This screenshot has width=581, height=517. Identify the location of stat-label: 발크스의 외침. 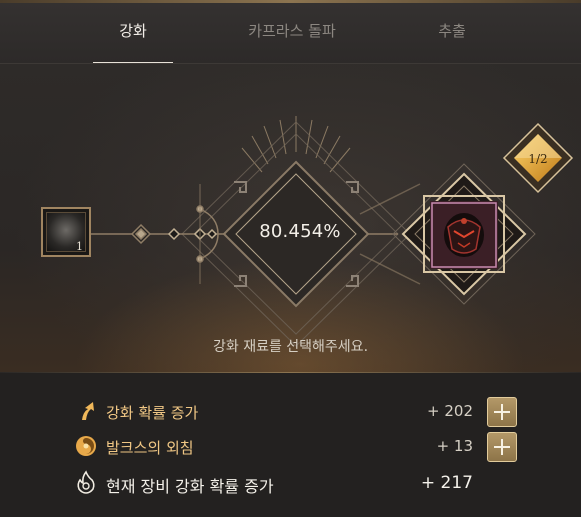
(150, 448).